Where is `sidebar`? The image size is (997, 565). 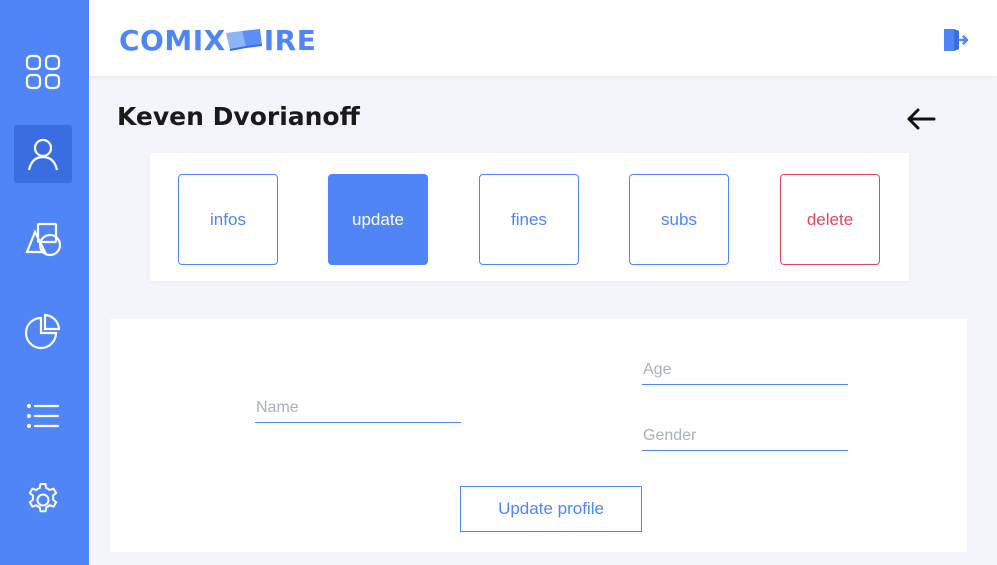
sidebar is located at coordinates (44, 282).